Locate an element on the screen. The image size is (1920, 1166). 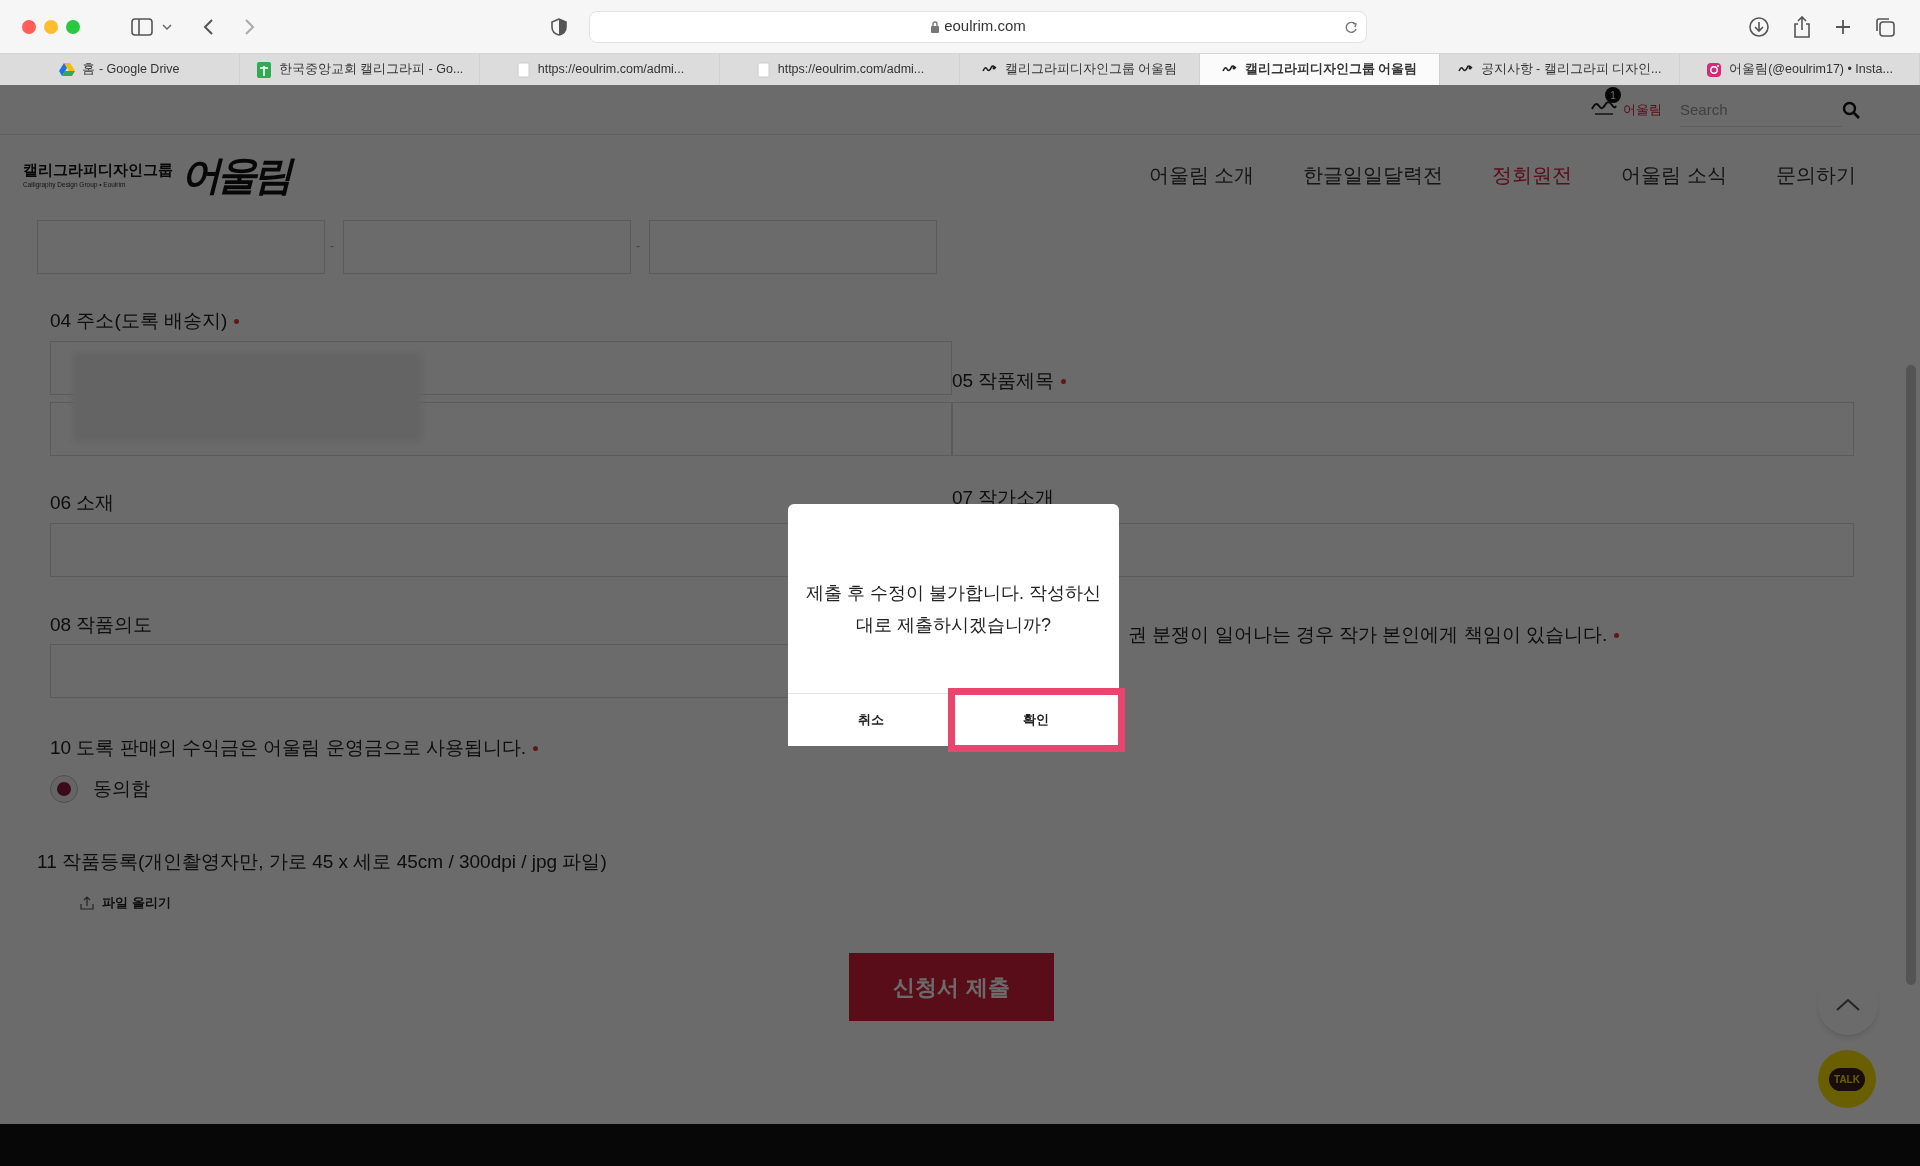
radio-label: 동의함 is located at coordinates (121, 789).